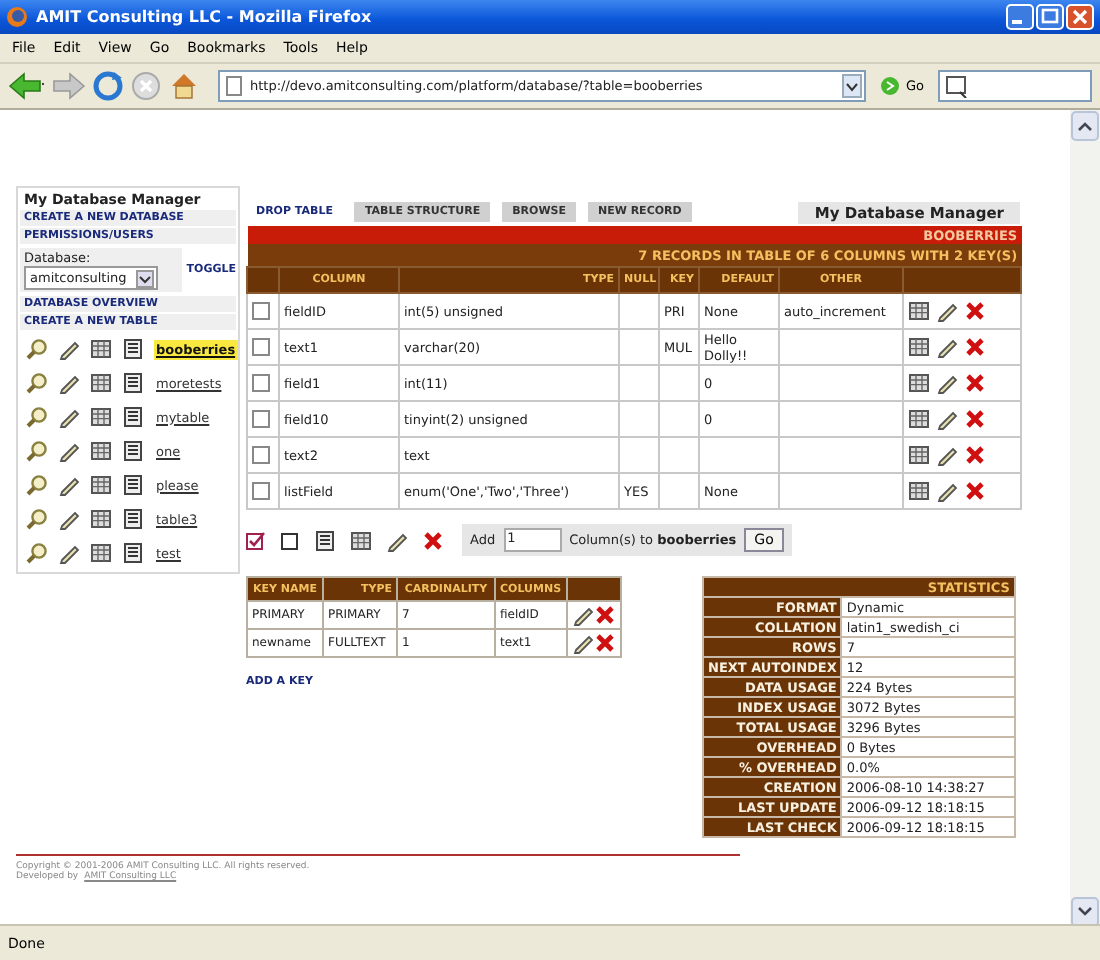 The width and height of the screenshot is (1100, 960). Describe the element at coordinates (17, 17) in the screenshot. I see `firefox-logo-icon` at that location.